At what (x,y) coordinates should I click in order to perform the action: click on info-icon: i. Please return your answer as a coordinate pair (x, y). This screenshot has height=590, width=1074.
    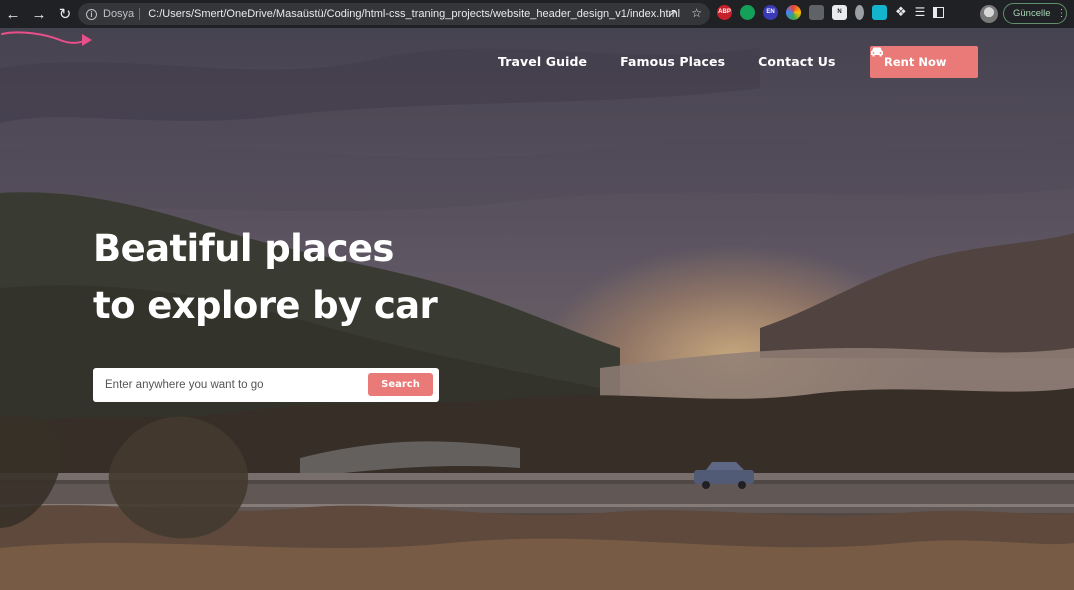
    Looking at the image, I should click on (91, 14).